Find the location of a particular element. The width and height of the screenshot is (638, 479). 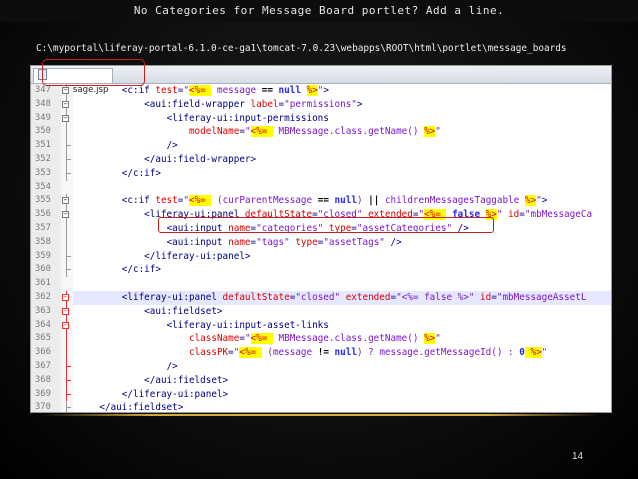

code-token: ) ? message.getMessageId() : is located at coordinates (438, 353).